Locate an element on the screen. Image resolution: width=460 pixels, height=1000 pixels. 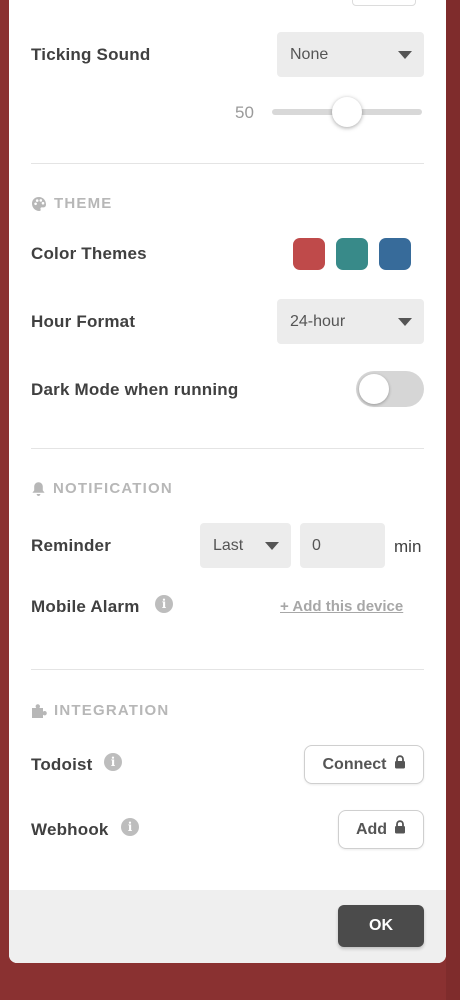
reminder-minutes-input: 0 is located at coordinates (342, 545).